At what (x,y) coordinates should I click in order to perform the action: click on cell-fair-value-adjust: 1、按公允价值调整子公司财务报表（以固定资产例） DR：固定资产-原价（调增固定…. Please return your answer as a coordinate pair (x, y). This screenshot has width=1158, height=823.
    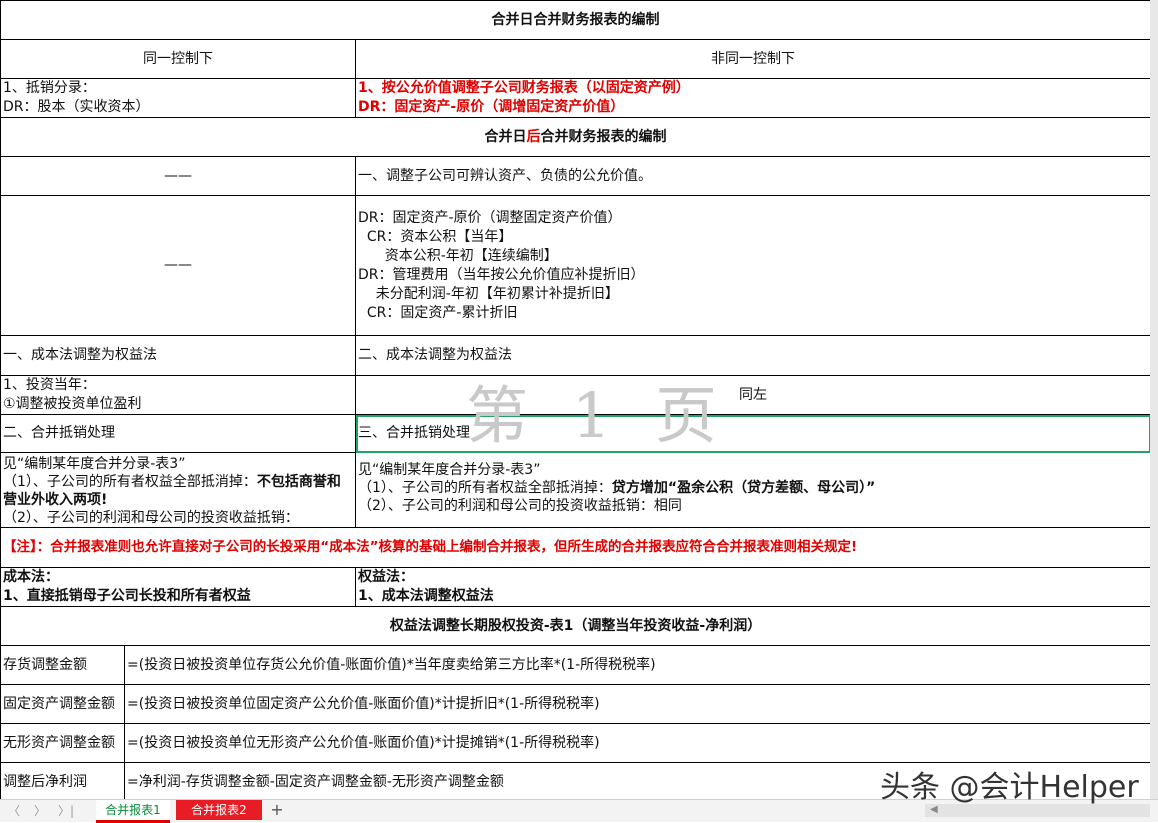
    Looking at the image, I should click on (753, 98).